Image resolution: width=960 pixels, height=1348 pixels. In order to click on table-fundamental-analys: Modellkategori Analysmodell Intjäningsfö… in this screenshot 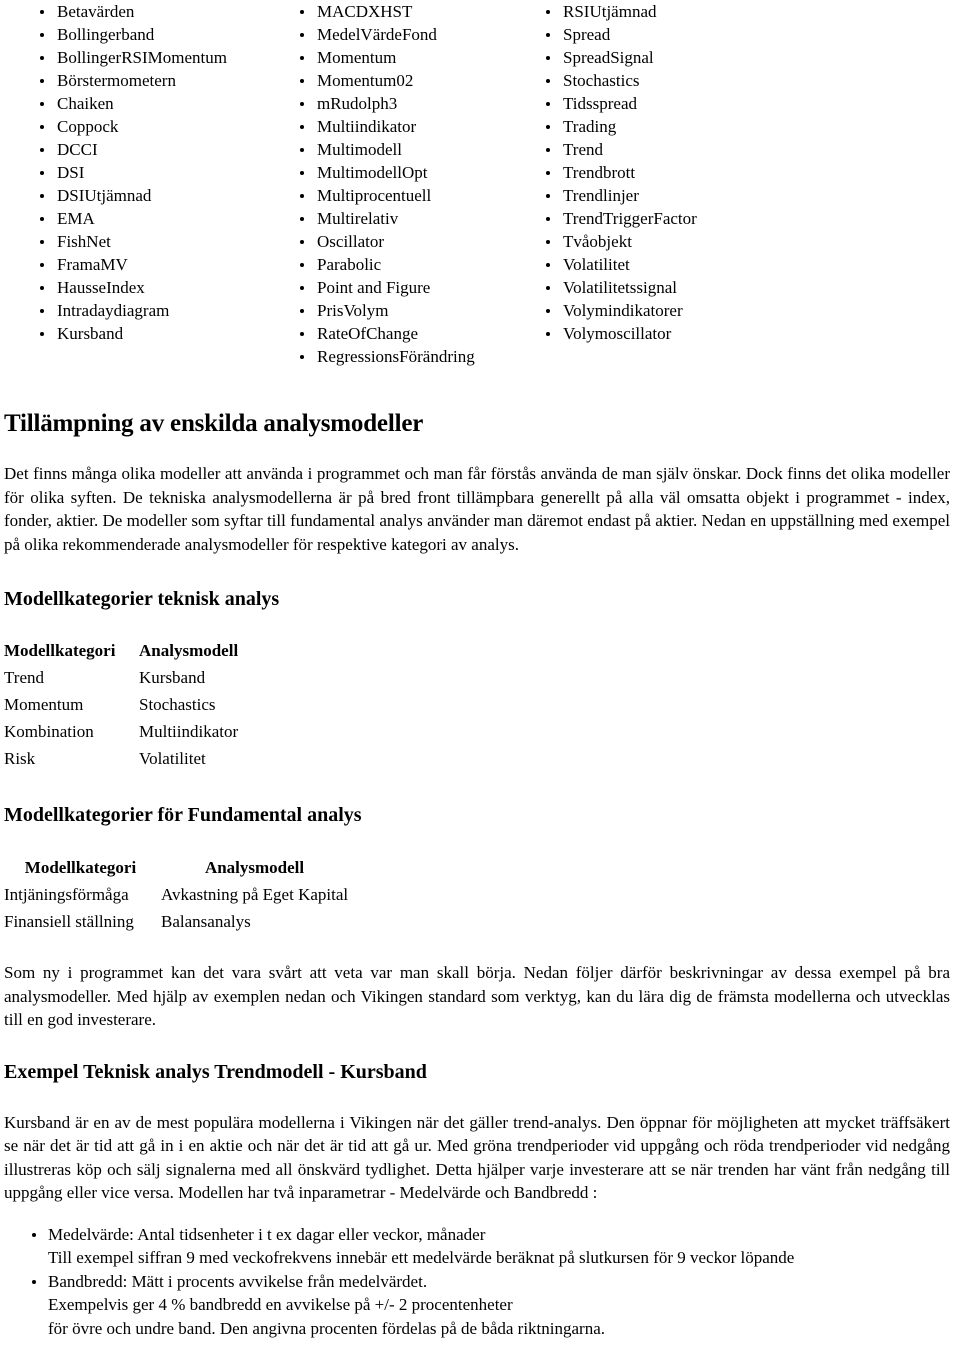, I will do `click(176, 894)`.